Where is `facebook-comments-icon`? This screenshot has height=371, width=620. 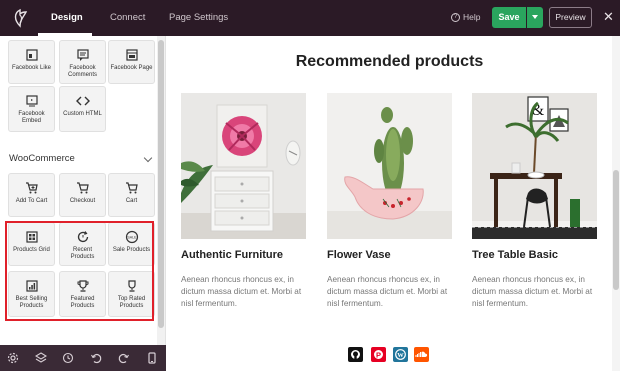
facebook-comments-icon is located at coordinates (82, 55).